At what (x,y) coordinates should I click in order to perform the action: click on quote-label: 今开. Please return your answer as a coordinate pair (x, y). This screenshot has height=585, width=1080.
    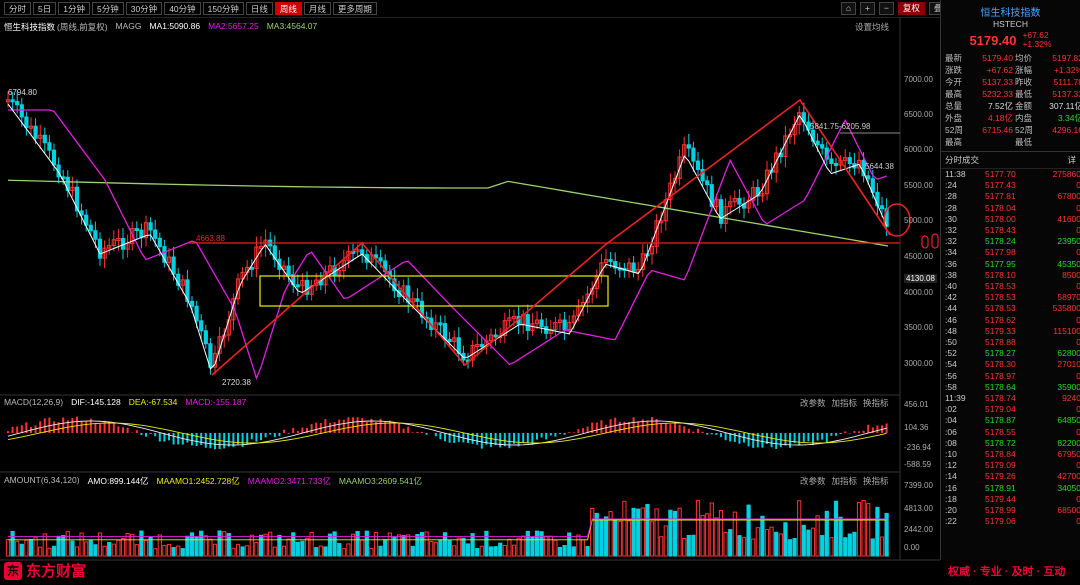
    Looking at the image, I should click on (954, 82).